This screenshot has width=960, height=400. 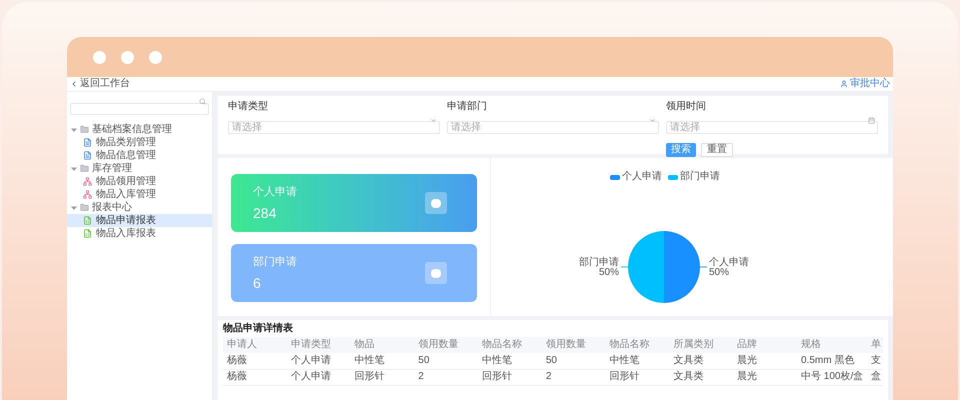 I want to click on stat-value: 284, so click(x=265, y=213).